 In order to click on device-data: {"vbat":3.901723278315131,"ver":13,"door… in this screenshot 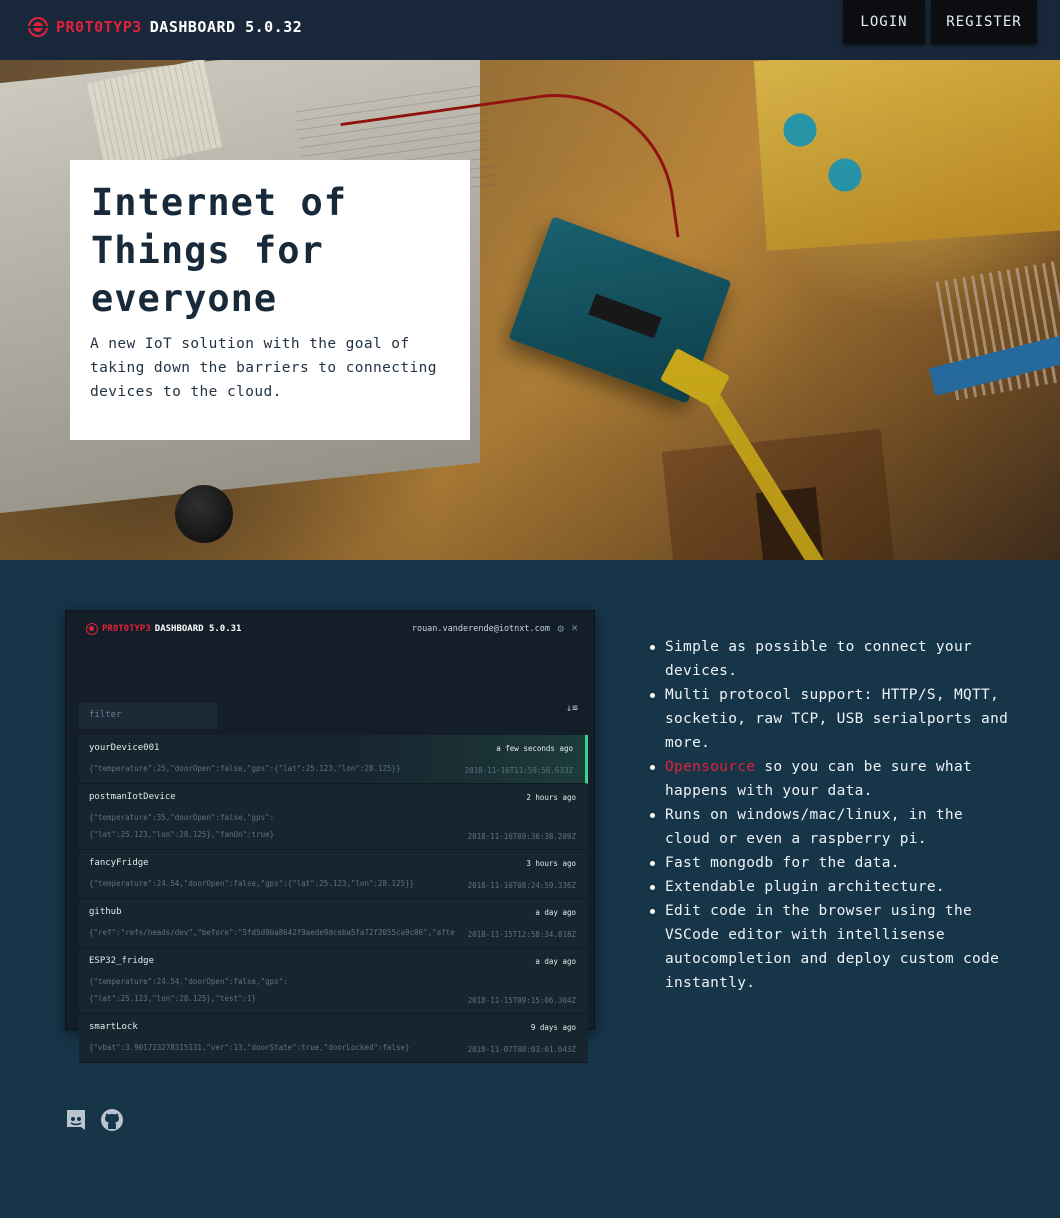, I will do `click(249, 1047)`.